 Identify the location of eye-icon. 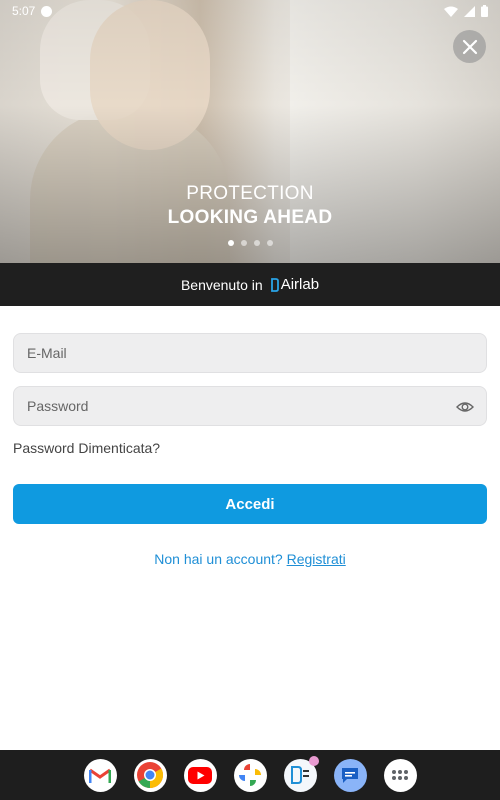
(465, 407).